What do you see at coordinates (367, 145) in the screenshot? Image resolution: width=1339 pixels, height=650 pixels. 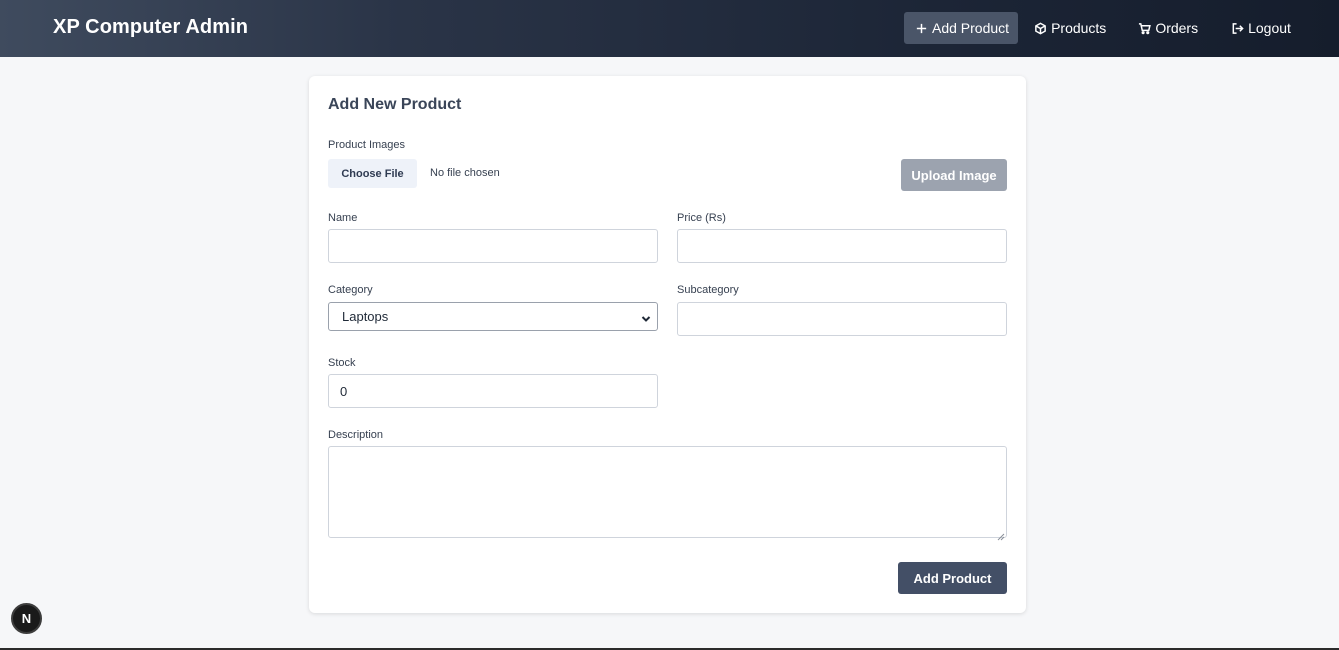 I see `product-images-label: Product Images` at bounding box center [367, 145].